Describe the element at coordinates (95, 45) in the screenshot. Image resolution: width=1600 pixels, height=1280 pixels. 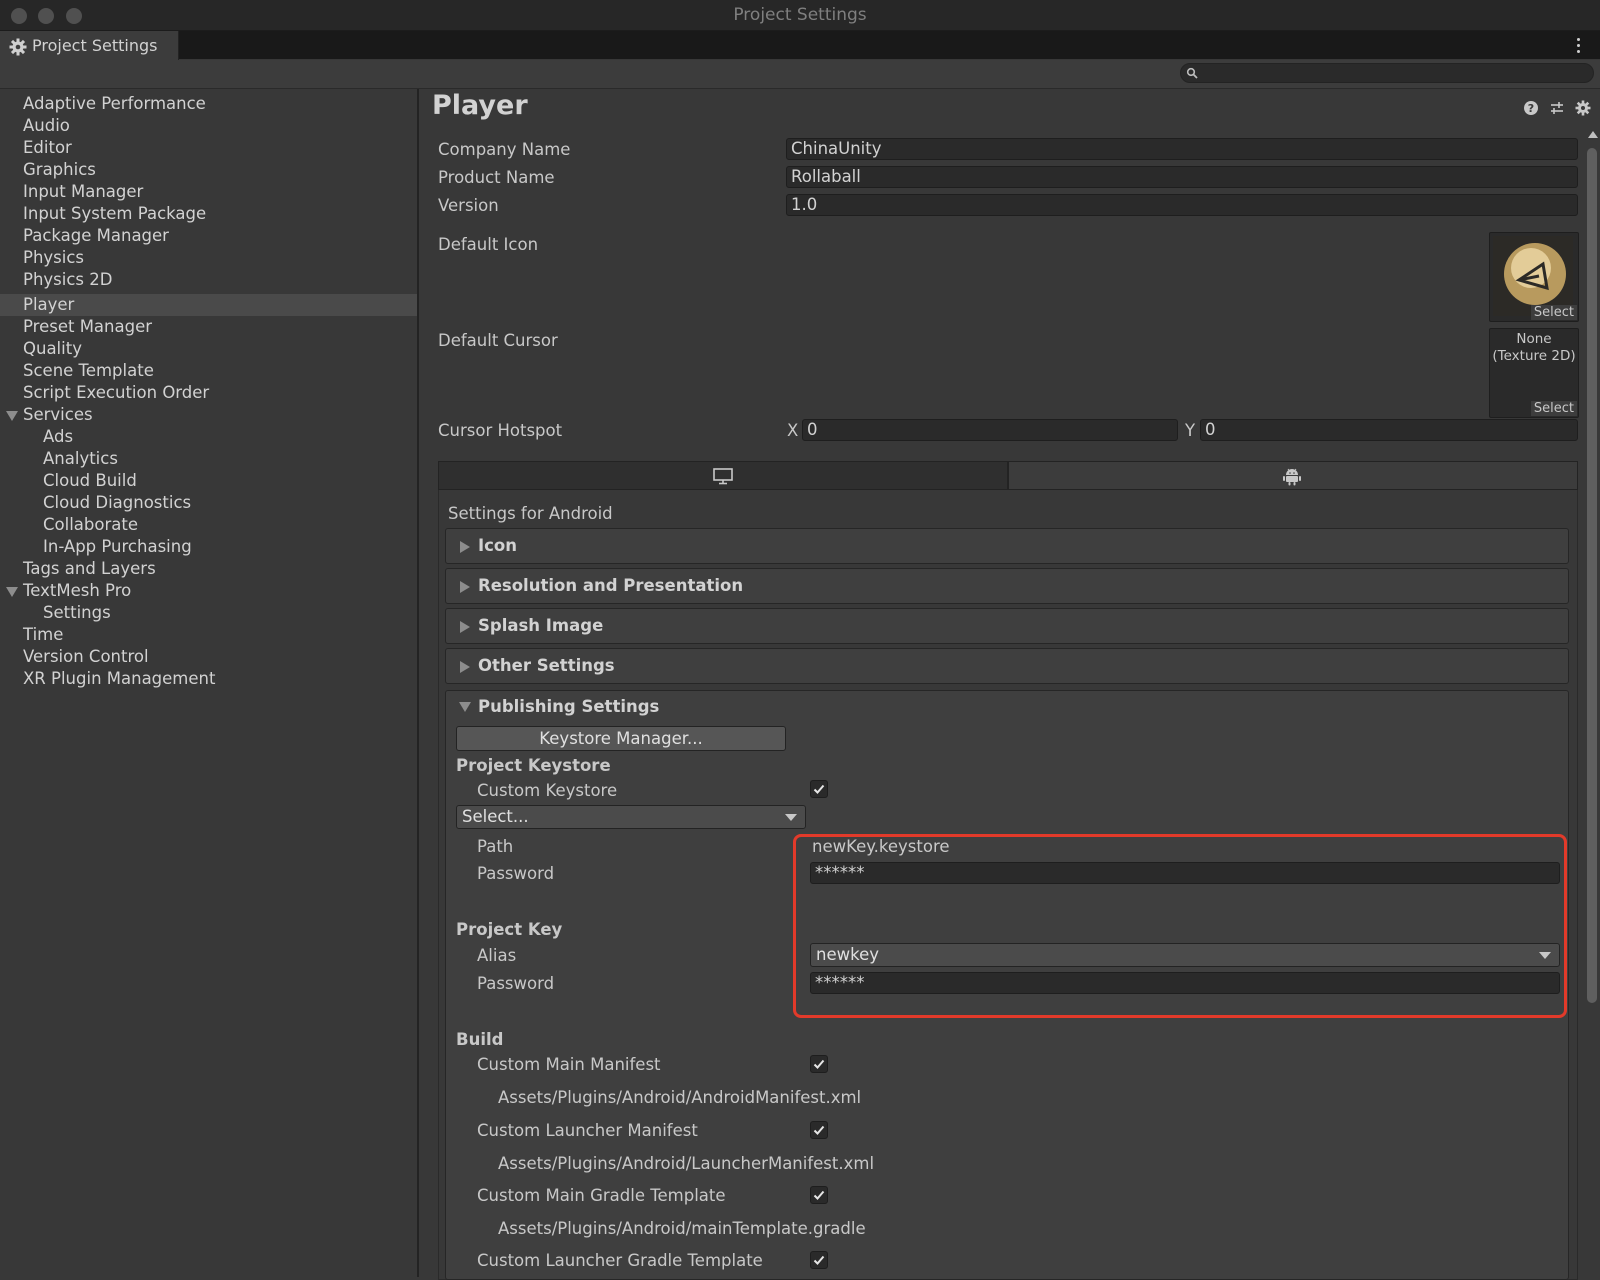
I see `tab-label: Project Settings` at that location.